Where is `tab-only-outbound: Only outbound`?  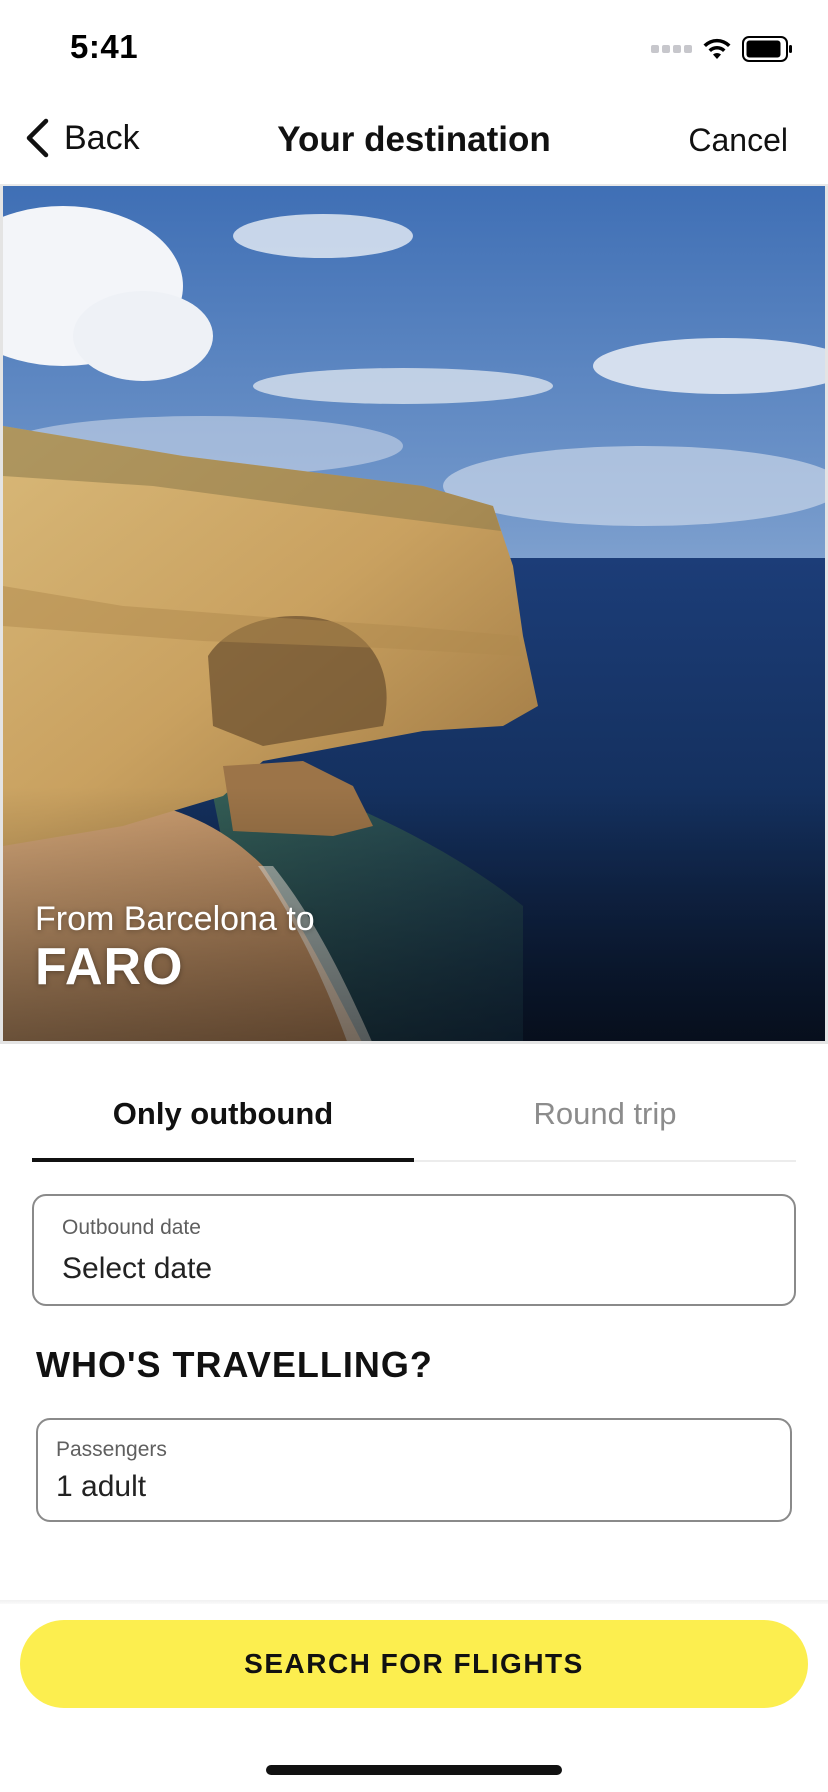
tab-only-outbound: Only outbound is located at coordinates (223, 1120).